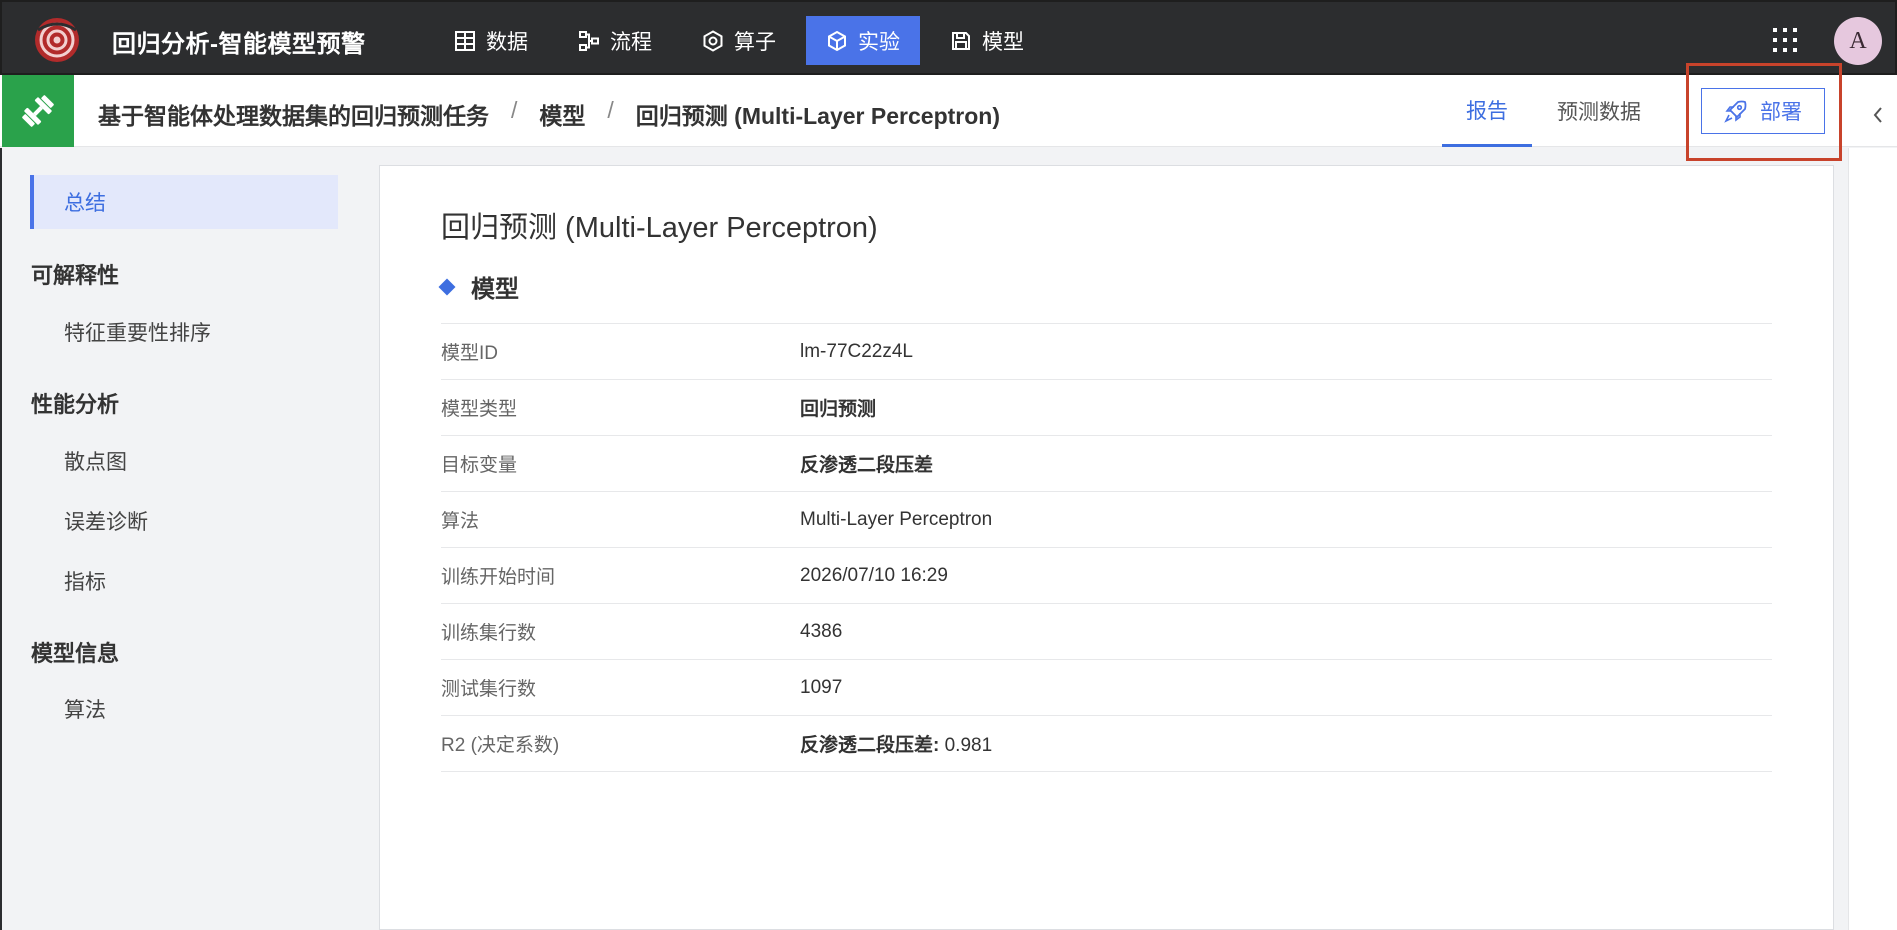 Image resolution: width=1897 pixels, height=930 pixels. What do you see at coordinates (1106, 744) in the screenshot?
I see `table-row: R2 (决定系数) 反渗透二段压差: 0.981` at bounding box center [1106, 744].